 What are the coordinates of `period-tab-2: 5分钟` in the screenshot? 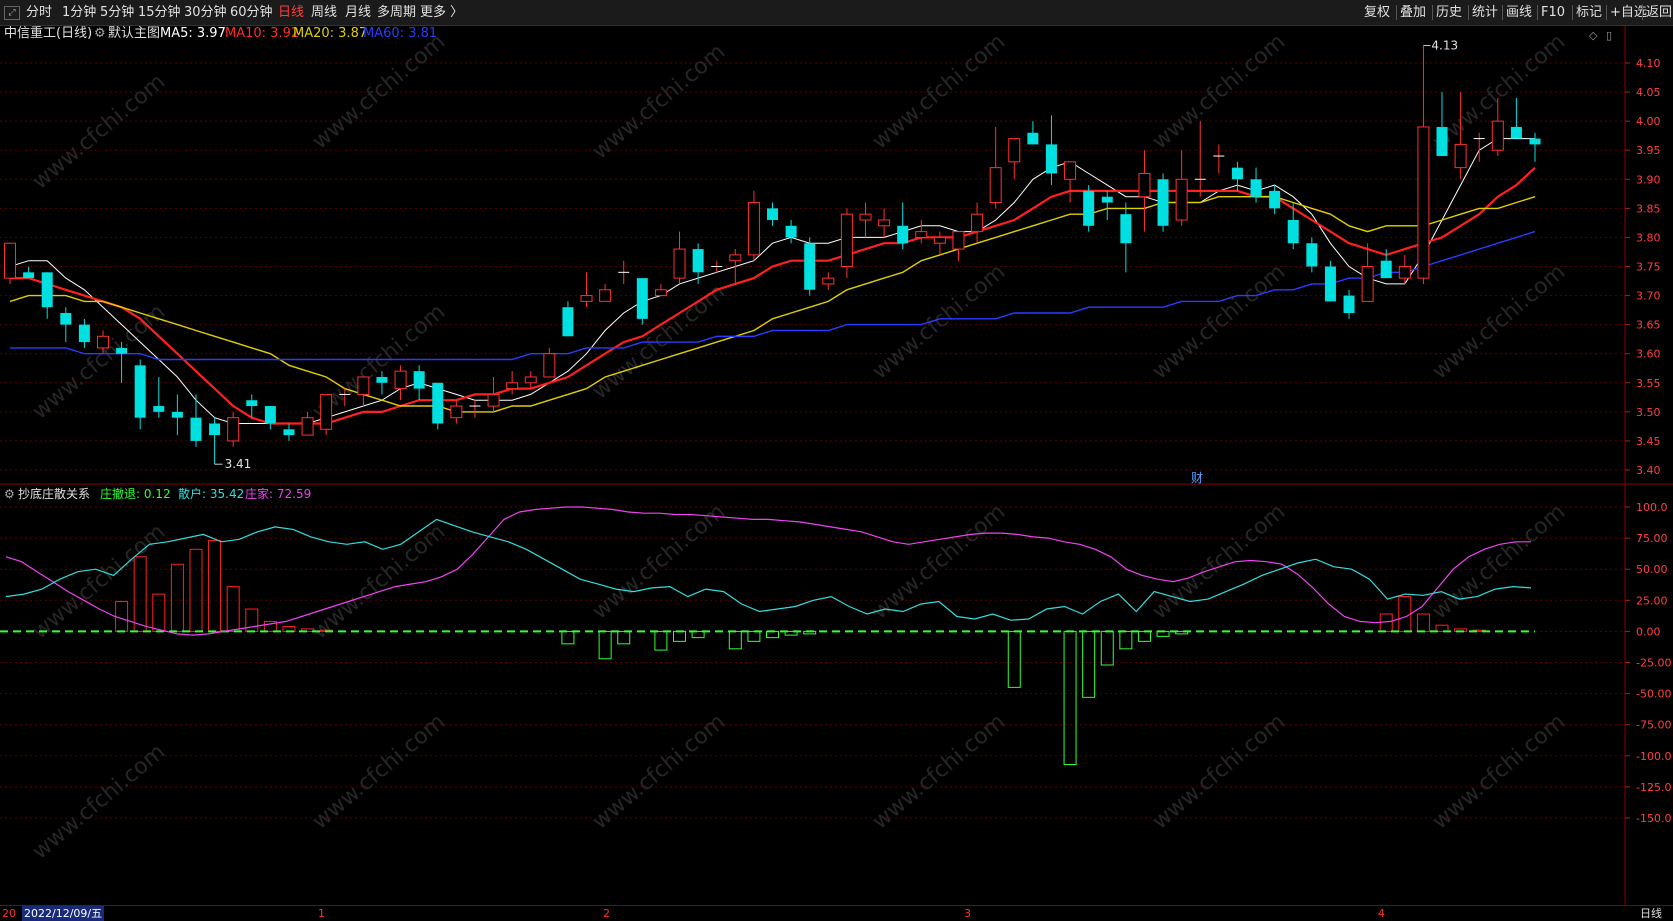 It's located at (117, 12).